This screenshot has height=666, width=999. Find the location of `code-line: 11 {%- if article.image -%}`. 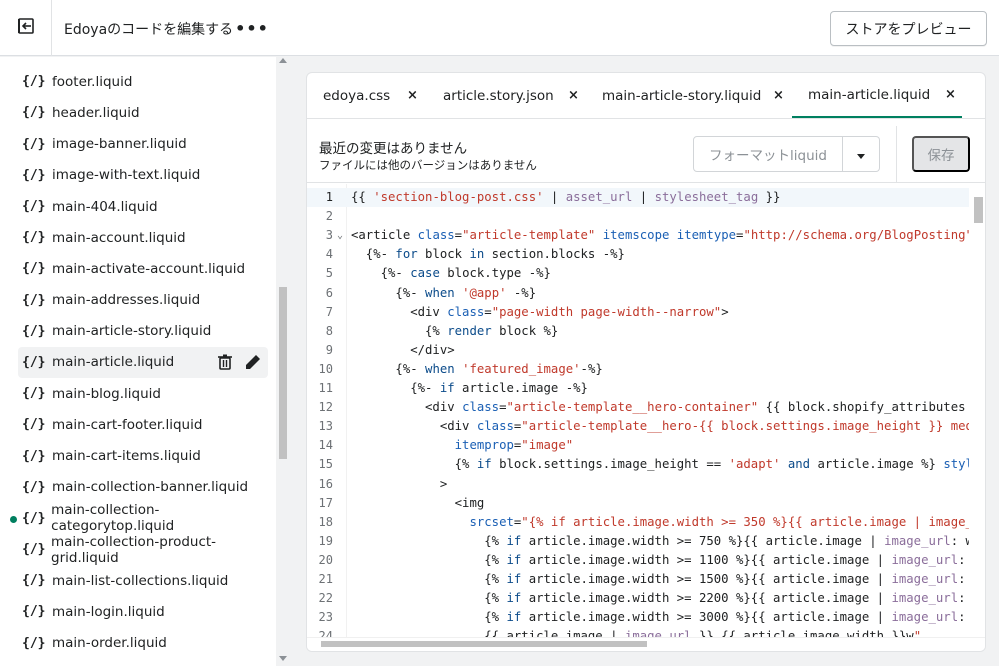

code-line: 11 {%- if article.image -%} is located at coordinates (646, 388).